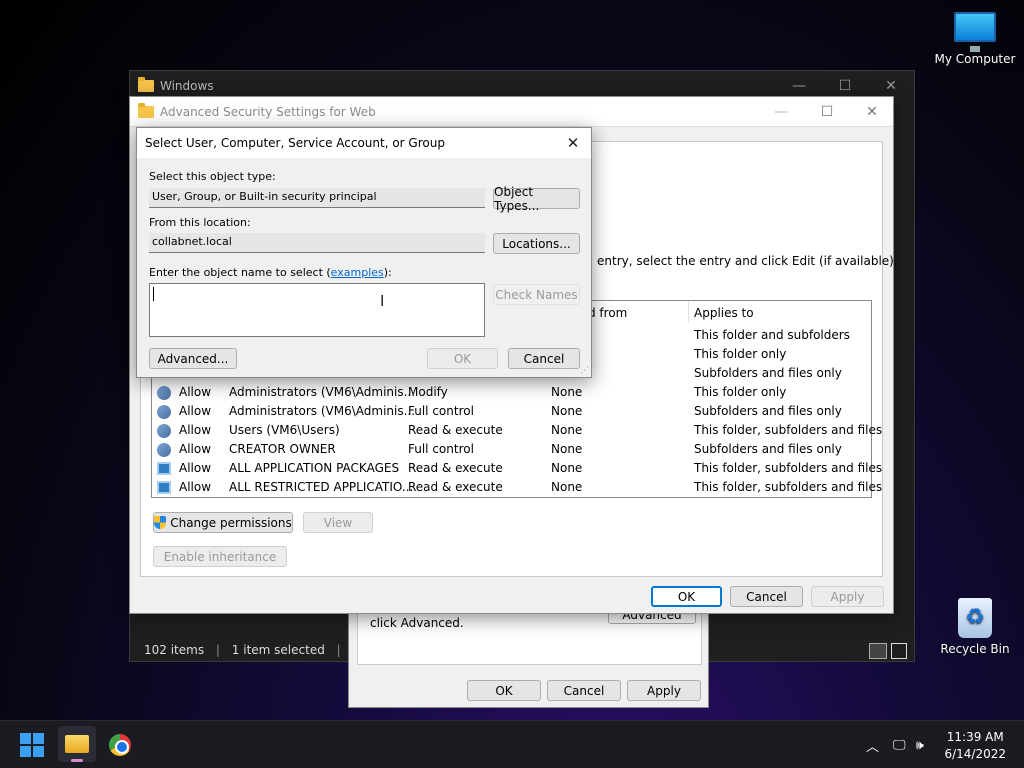  I want to click on taskbar-file-explorer, so click(77, 744).